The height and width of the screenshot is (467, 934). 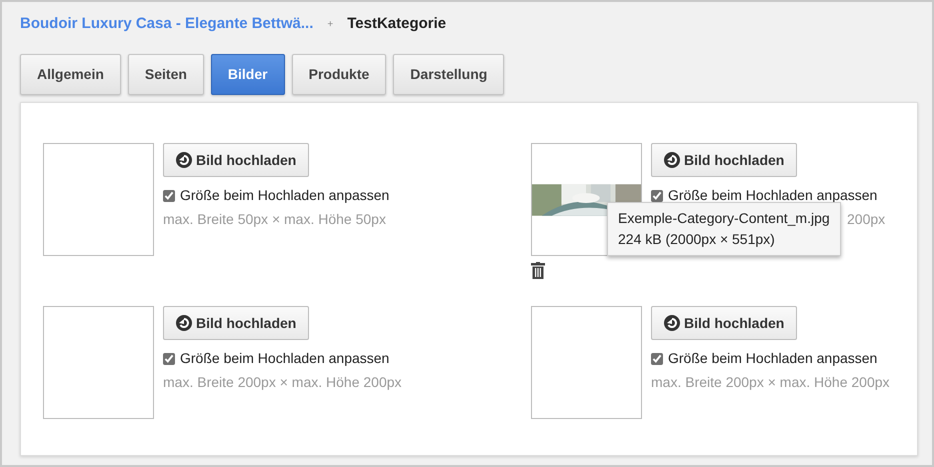 I want to click on size-hint: max. Breite 50px × max. Höhe 50px, so click(x=275, y=219).